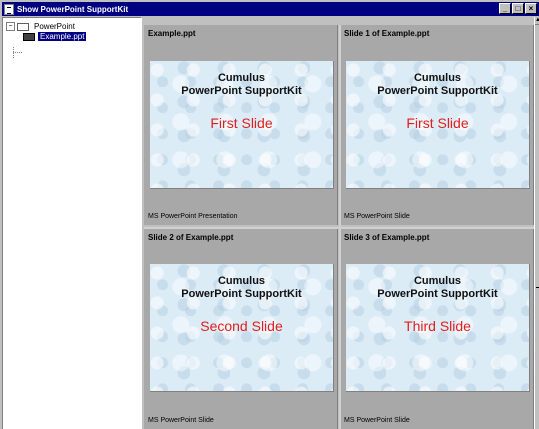 Image resolution: width=539 pixels, height=429 pixels. What do you see at coordinates (536, 223) in the screenshot?
I see `vertical-scrollbar: ▲` at bounding box center [536, 223].